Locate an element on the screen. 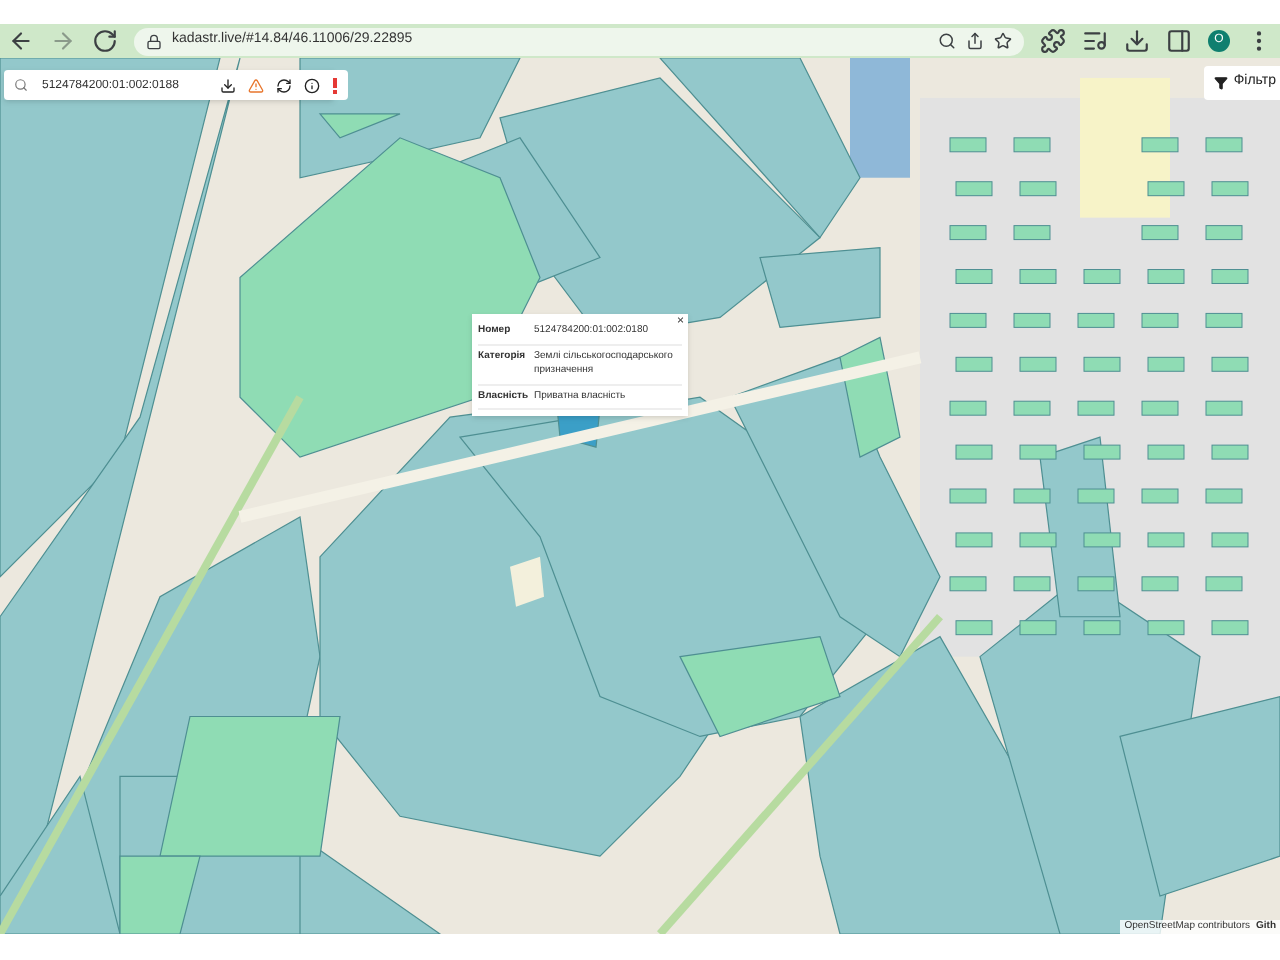 The height and width of the screenshot is (960, 1280). alert-icon is located at coordinates (335, 85).